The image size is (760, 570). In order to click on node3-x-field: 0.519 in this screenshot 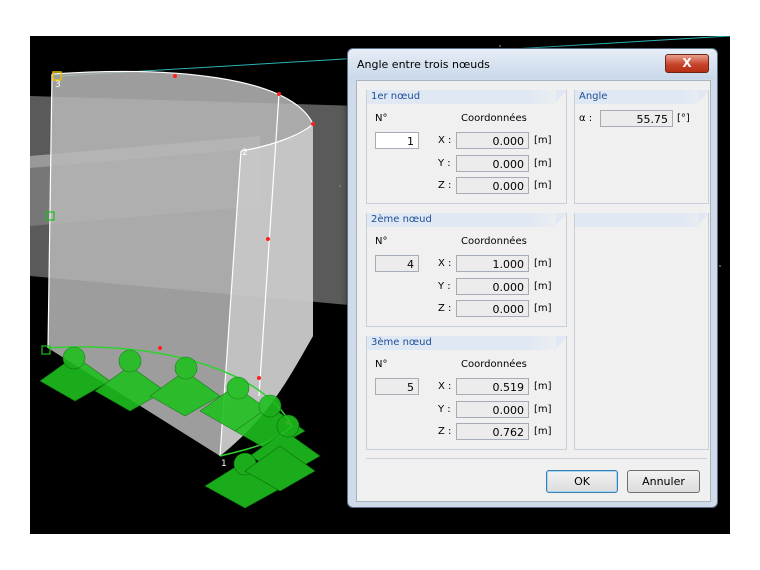, I will do `click(492, 386)`.